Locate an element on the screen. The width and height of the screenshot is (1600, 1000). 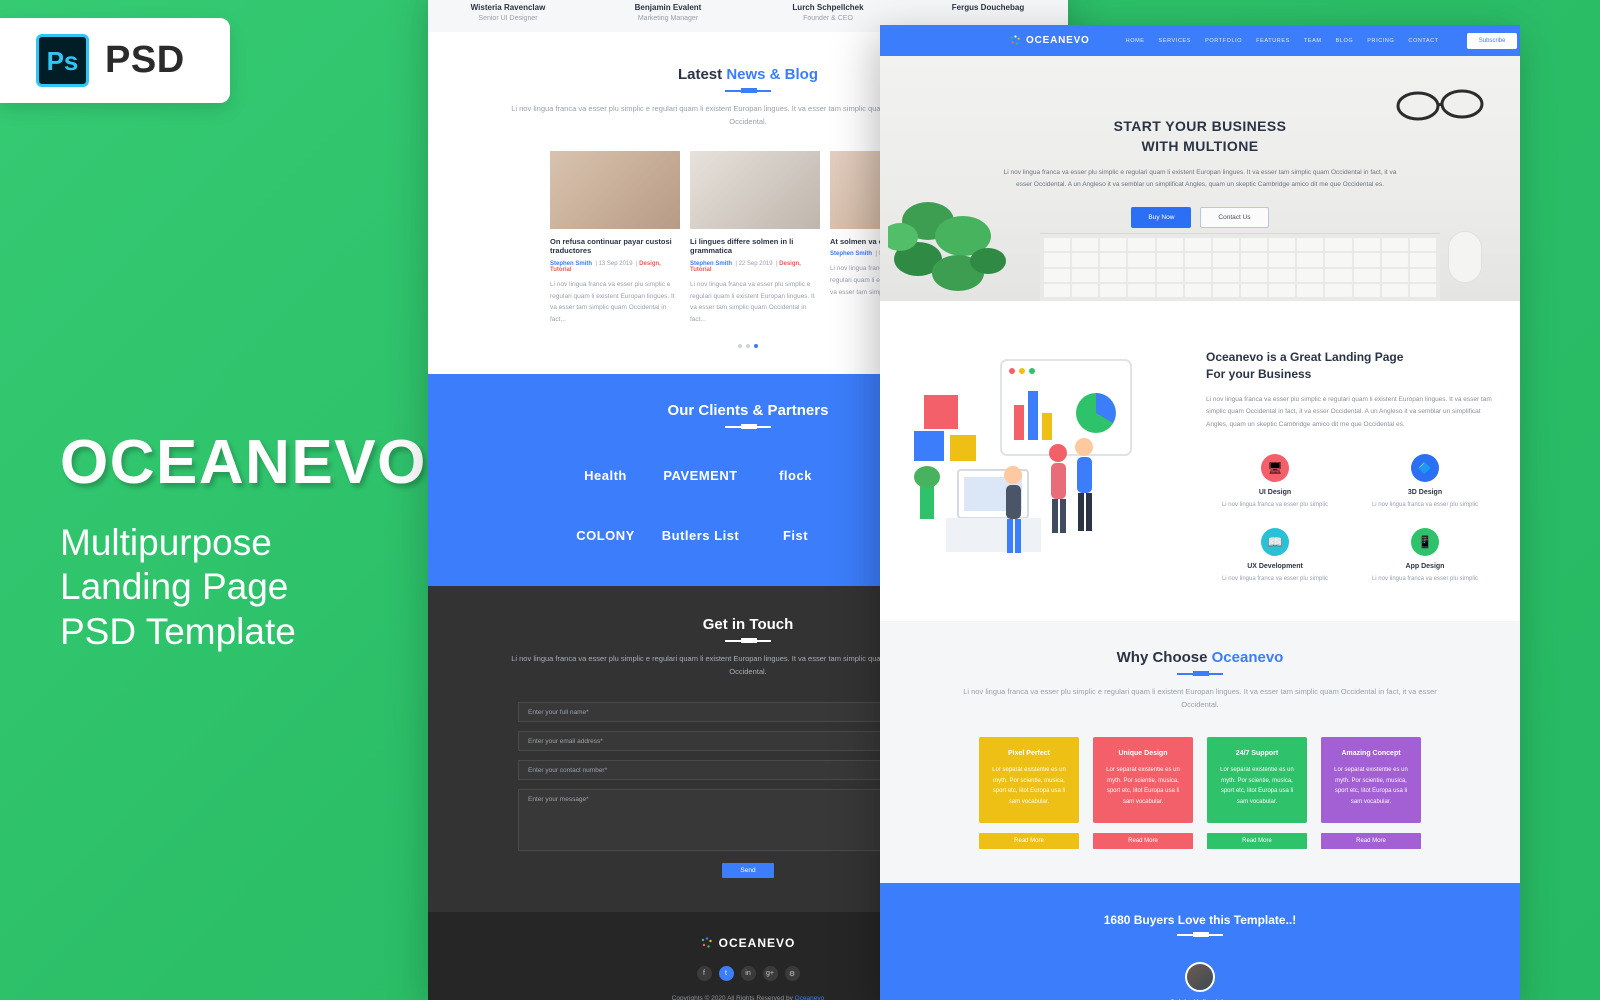
nav-item-features: FEATURES is located at coordinates (1273, 41).